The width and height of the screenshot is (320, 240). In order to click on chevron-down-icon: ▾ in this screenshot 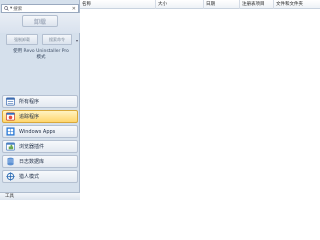, I will do `click(77, 40)`.